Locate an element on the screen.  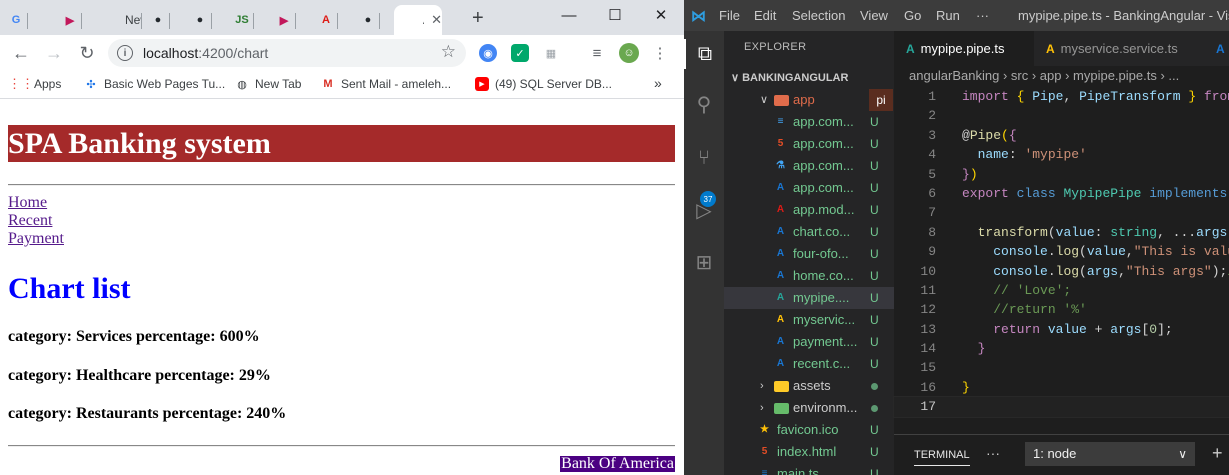
terminal-tab: TERMINAL is located at coordinates (942, 457).